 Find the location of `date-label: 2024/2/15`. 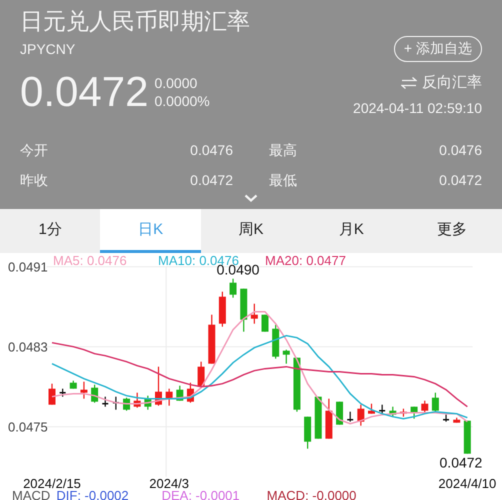

date-label: 2024/2/15 is located at coordinates (52, 483).